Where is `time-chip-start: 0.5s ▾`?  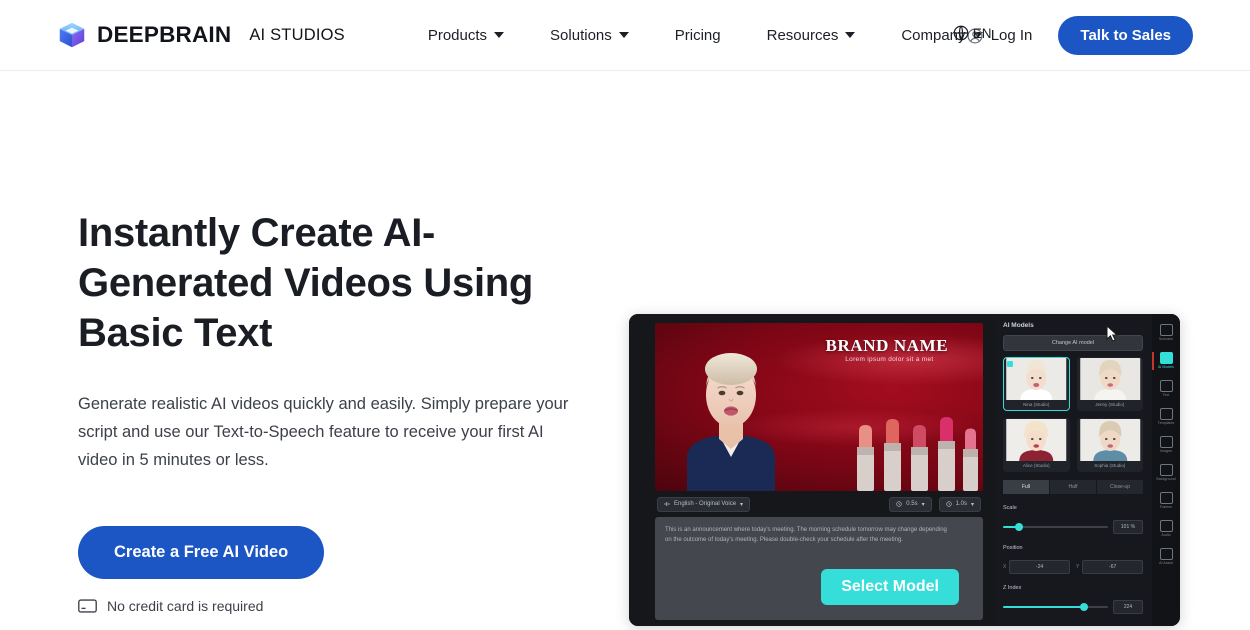
time-chip-start: 0.5s ▾ is located at coordinates (910, 504).